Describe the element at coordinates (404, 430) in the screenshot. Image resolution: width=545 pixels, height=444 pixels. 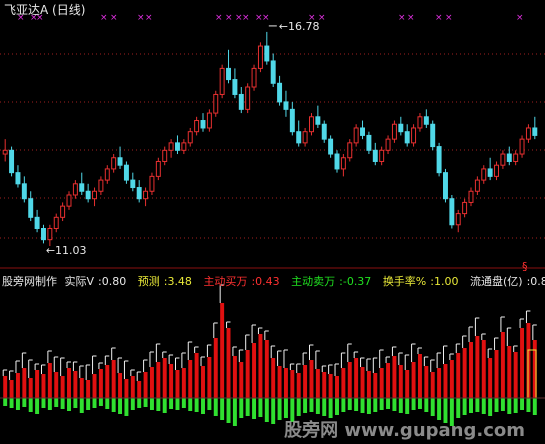
I see `watermark: 股旁网 www.gupang.com` at that location.